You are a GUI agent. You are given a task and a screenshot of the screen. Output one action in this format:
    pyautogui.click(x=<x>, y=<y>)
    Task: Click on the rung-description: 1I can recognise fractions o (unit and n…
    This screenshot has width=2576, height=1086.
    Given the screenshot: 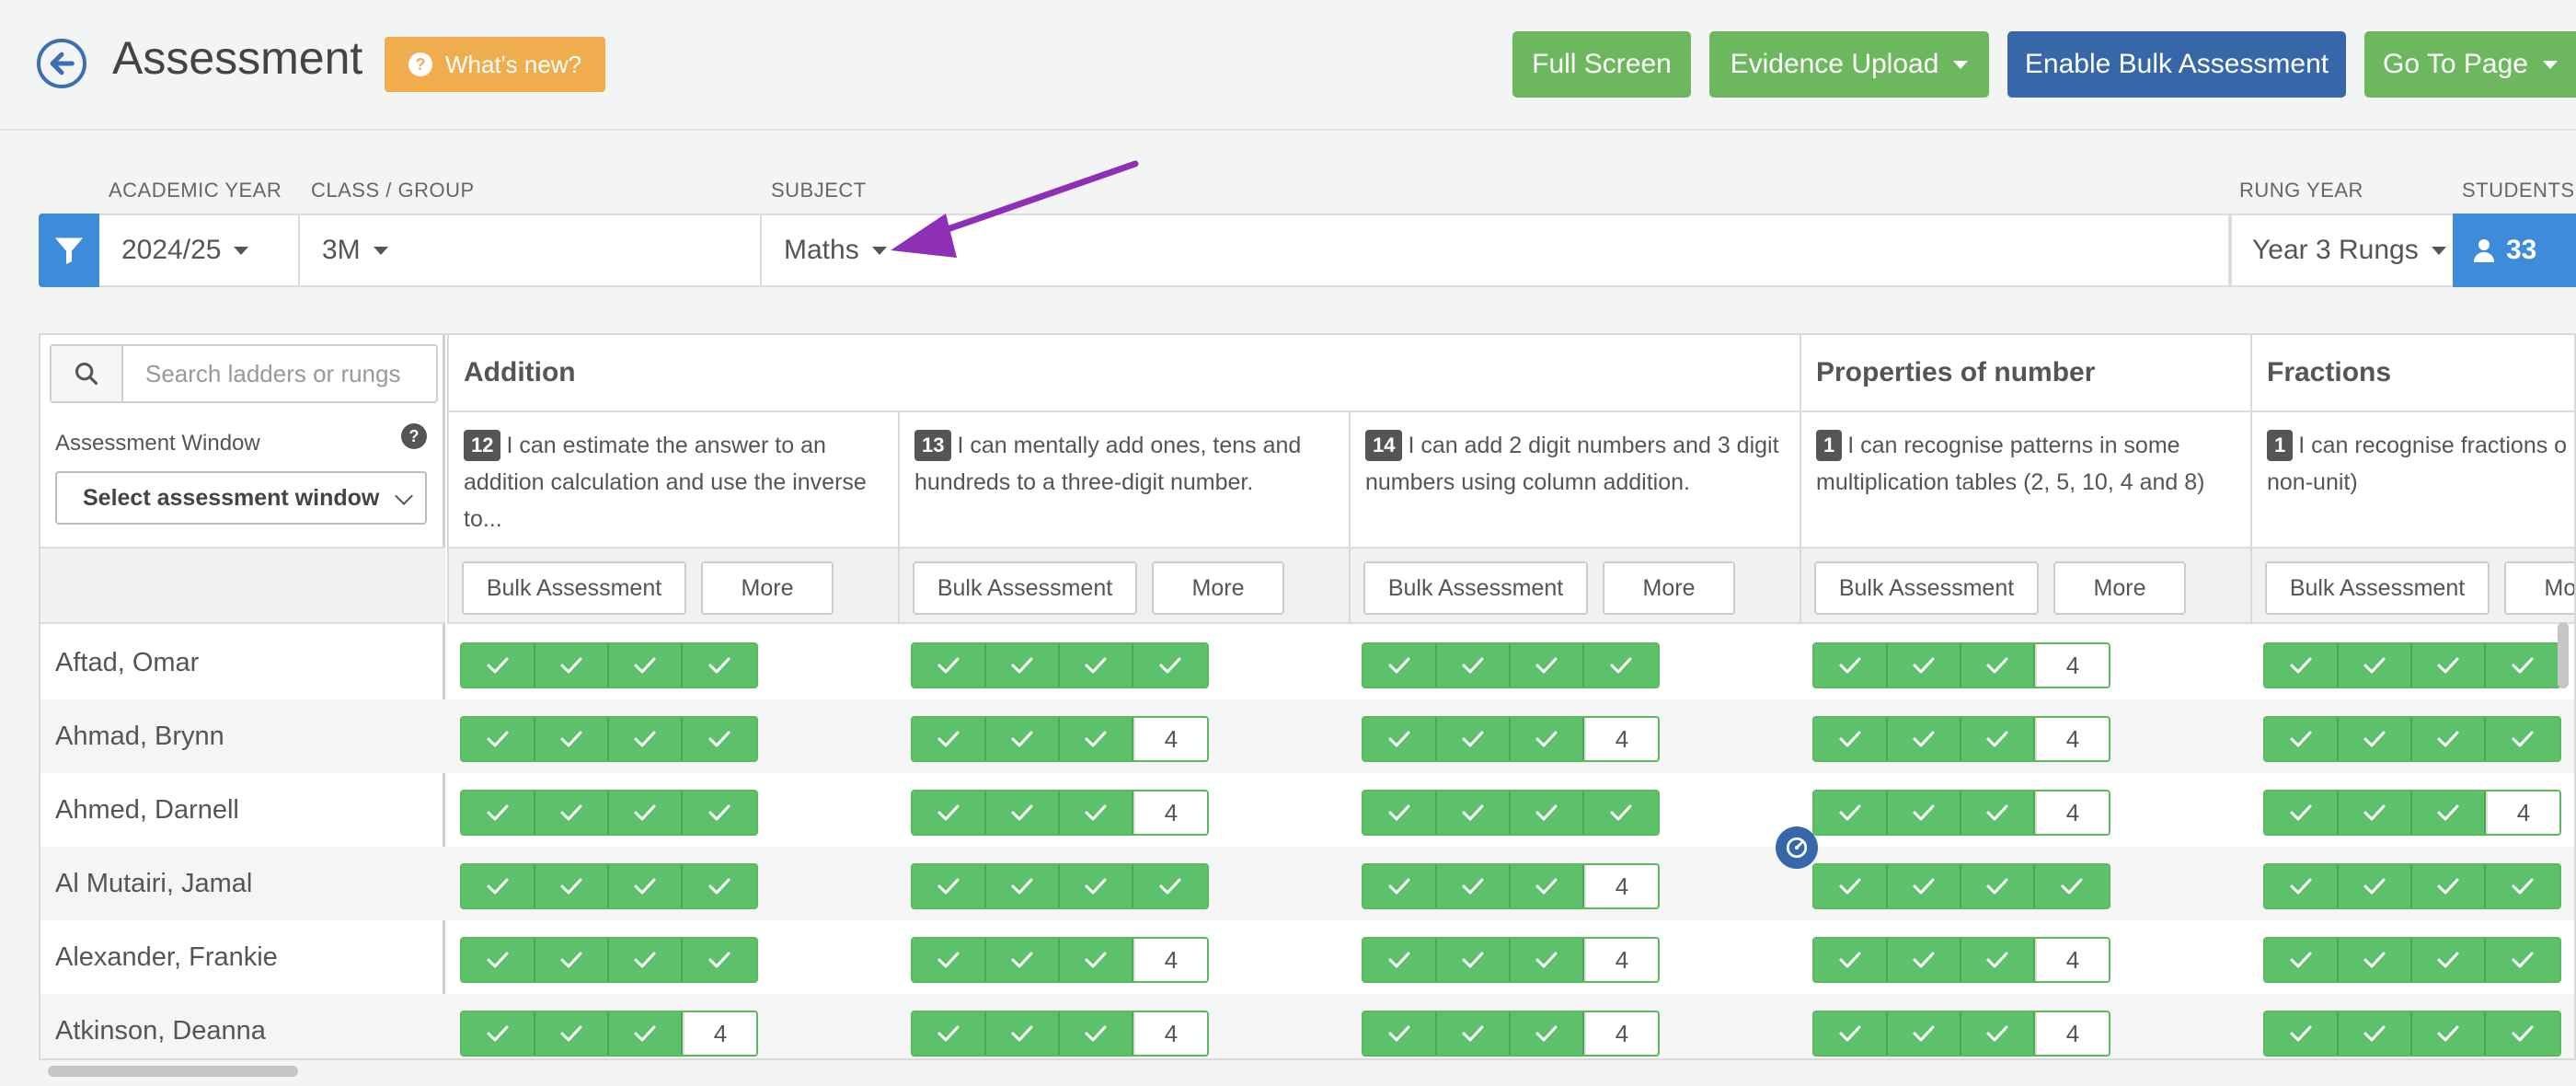 What is the action you would take?
    pyautogui.click(x=2412, y=479)
    